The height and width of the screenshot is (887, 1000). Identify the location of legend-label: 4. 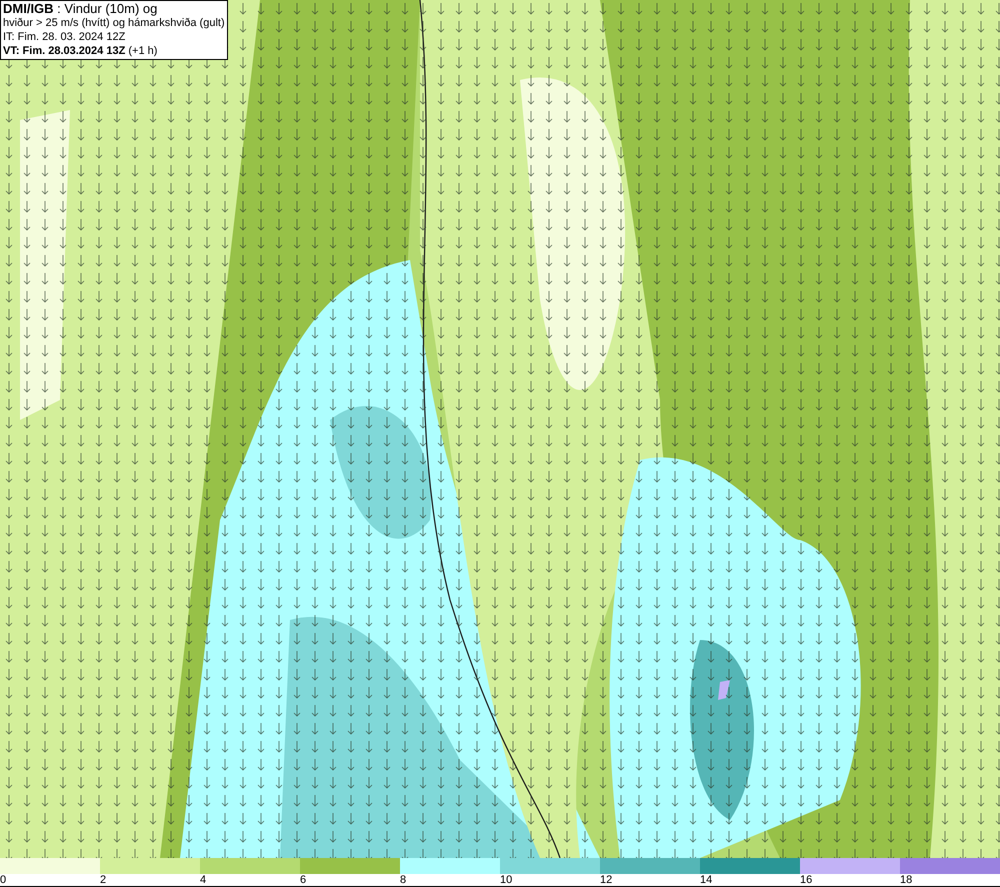
(203, 880).